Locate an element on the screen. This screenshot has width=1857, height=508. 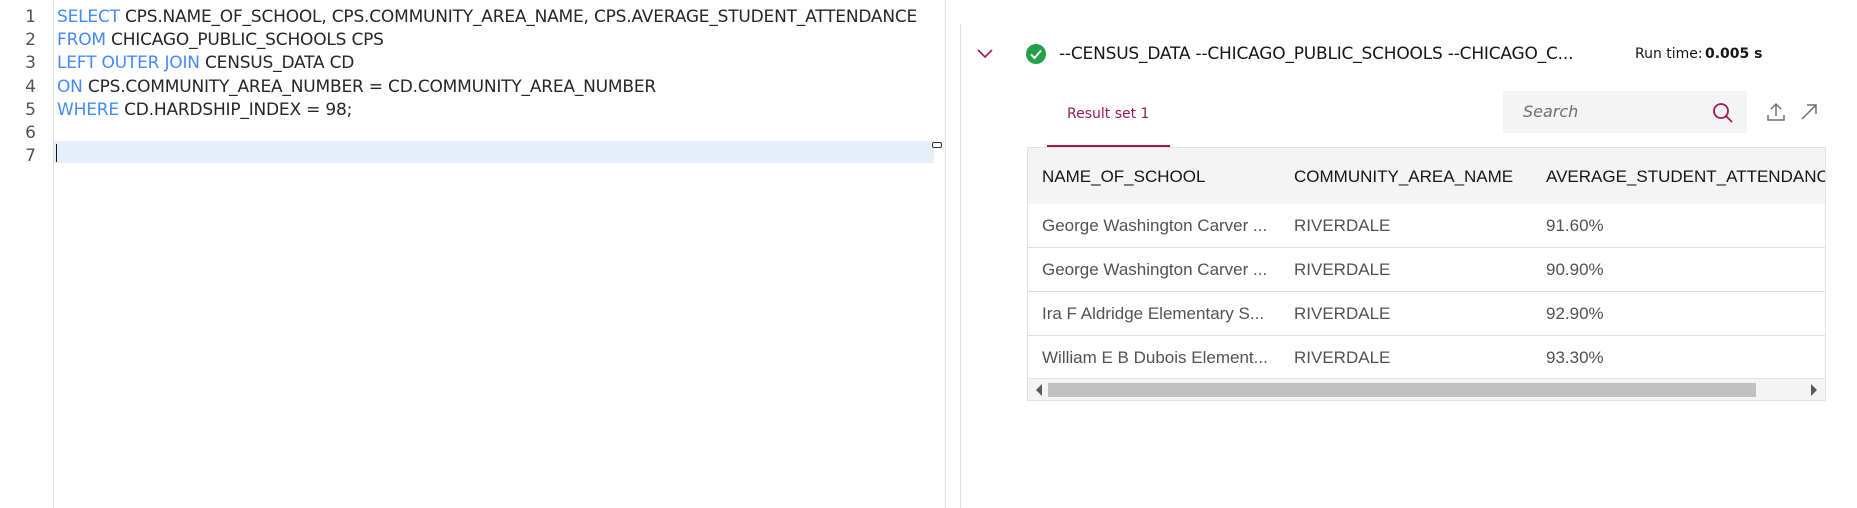
scrollbar-thumb is located at coordinates (1402, 390).